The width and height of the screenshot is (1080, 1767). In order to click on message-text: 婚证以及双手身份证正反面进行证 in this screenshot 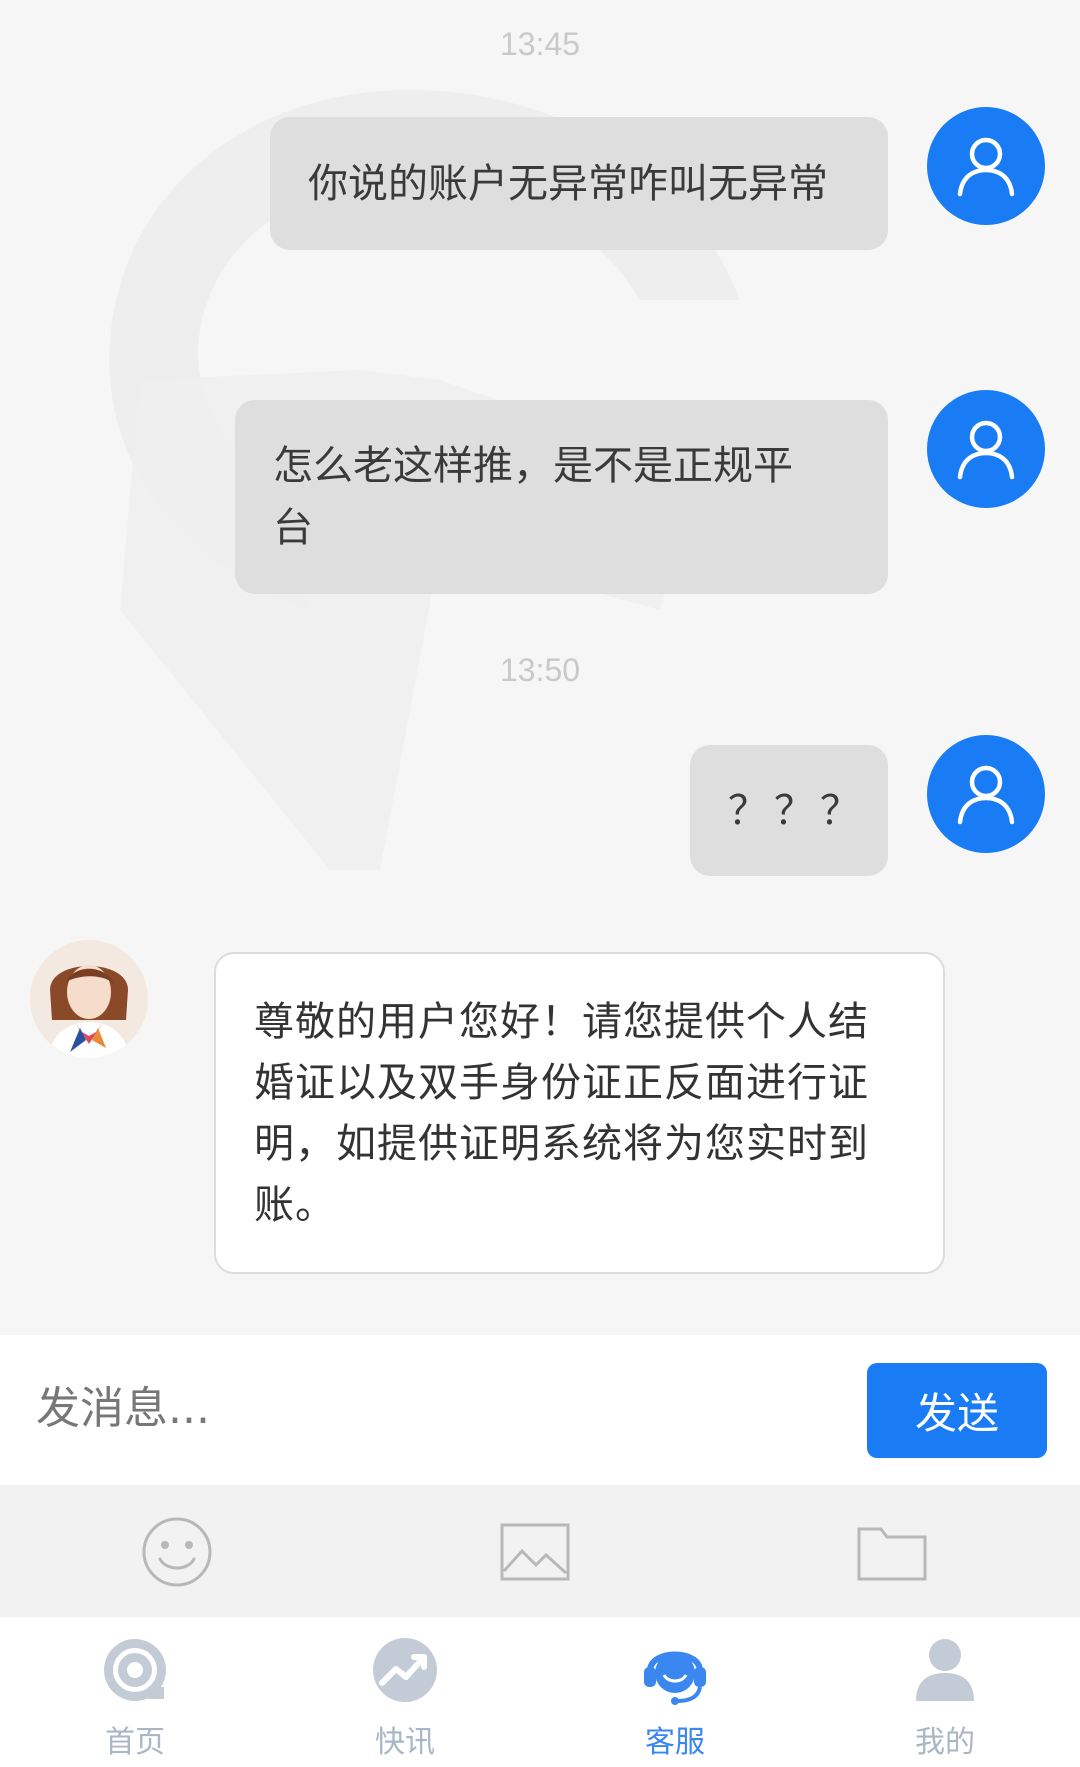, I will do `click(561, 1083)`.